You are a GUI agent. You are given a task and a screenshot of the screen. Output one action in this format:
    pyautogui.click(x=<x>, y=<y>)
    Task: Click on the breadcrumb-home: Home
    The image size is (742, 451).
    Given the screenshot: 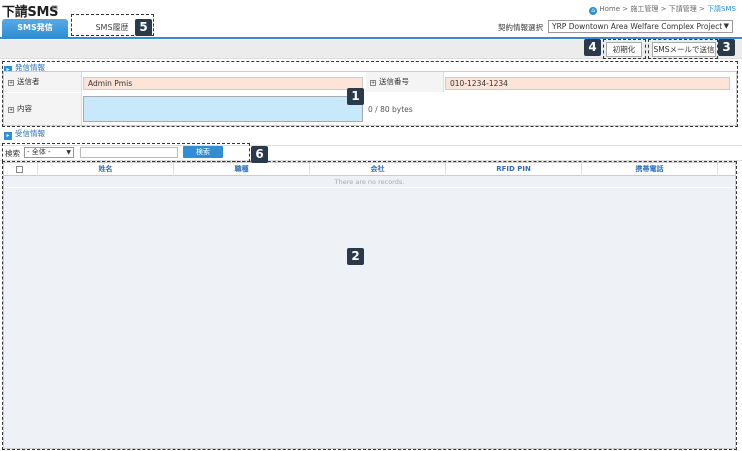 What is the action you would take?
    pyautogui.click(x=609, y=9)
    